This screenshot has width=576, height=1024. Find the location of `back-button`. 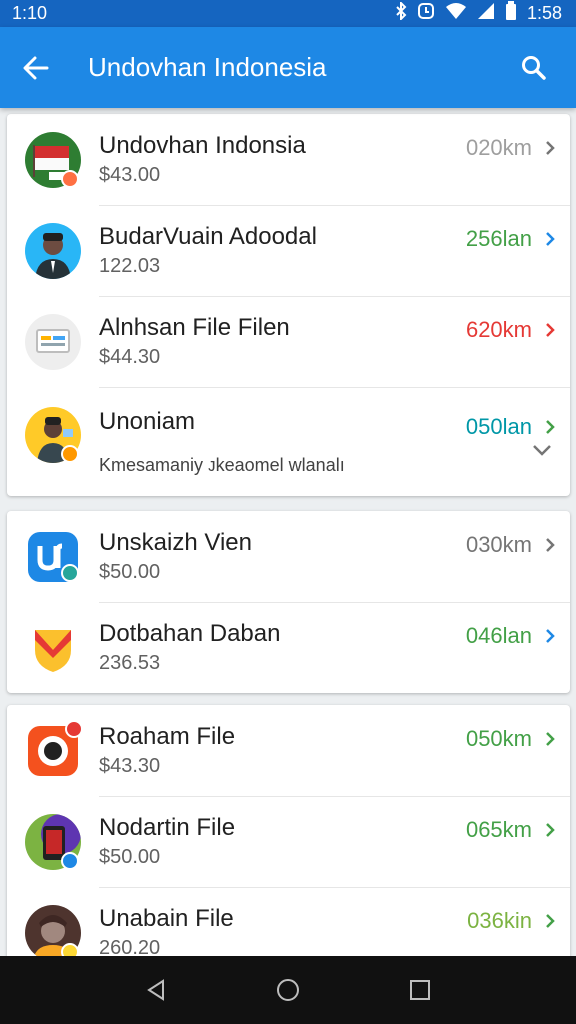

back-button is located at coordinates (36, 67).